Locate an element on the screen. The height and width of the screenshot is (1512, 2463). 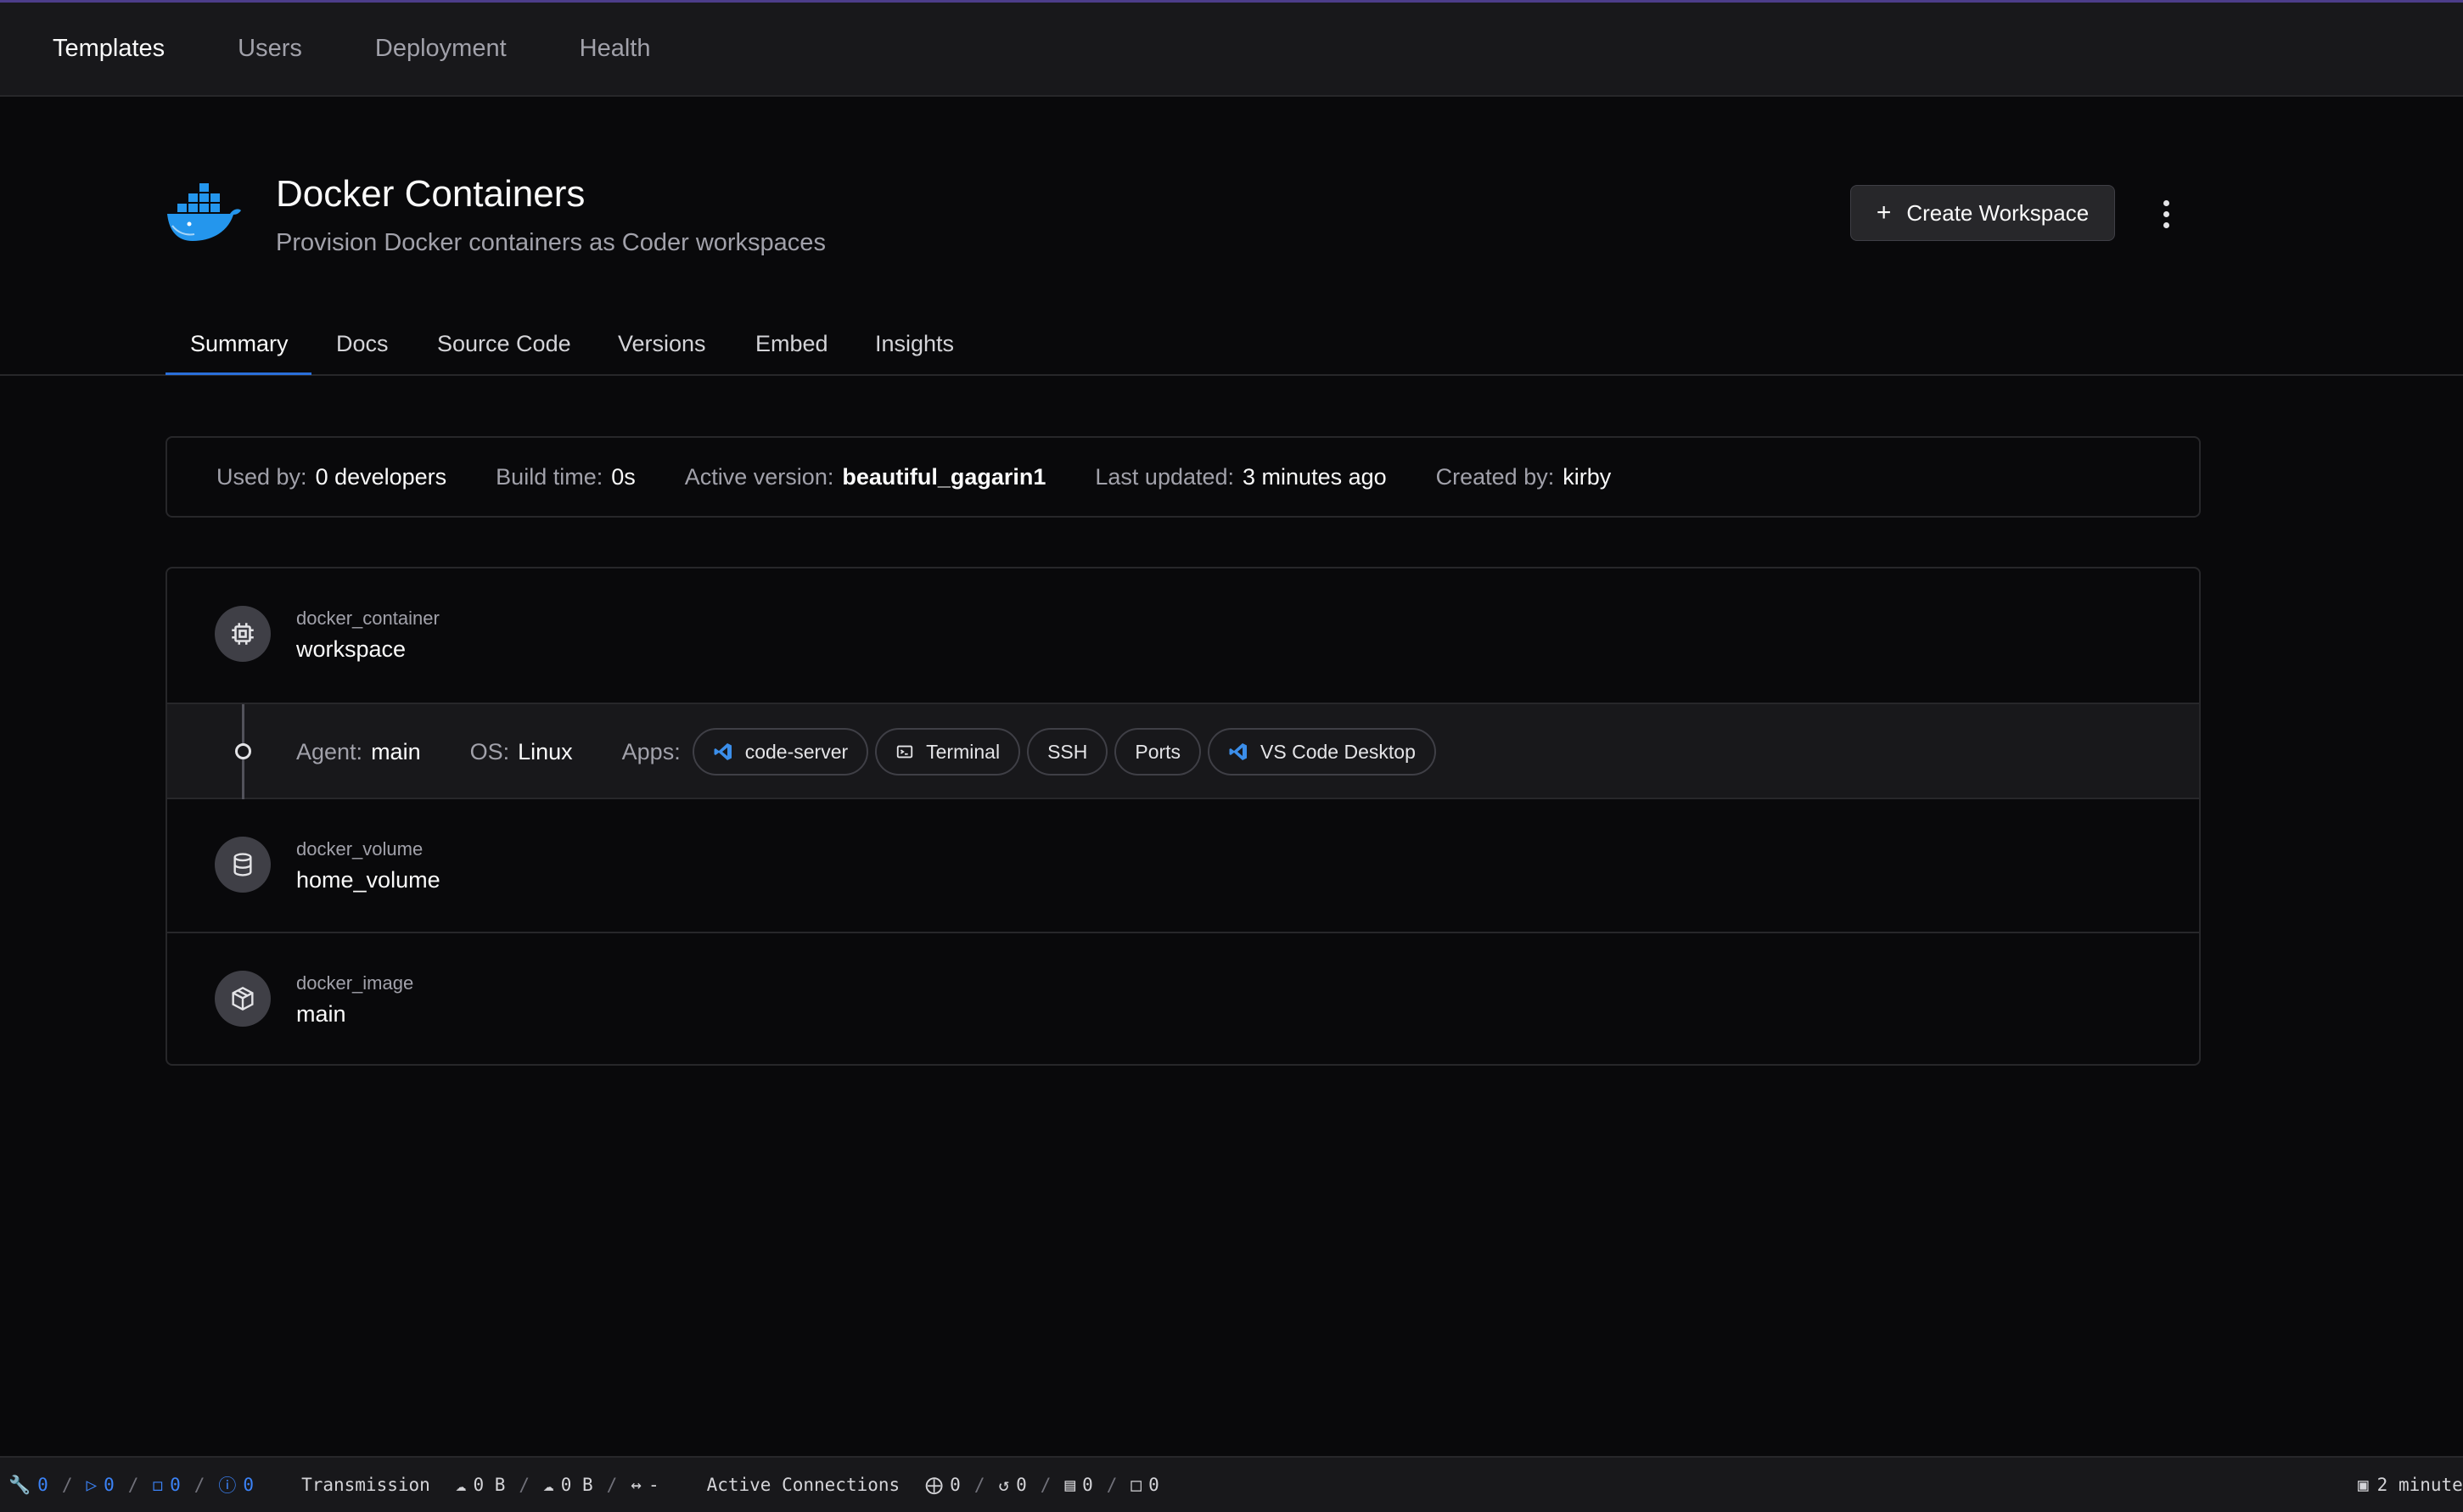
app-code-server-button: code-server is located at coordinates (780, 752).